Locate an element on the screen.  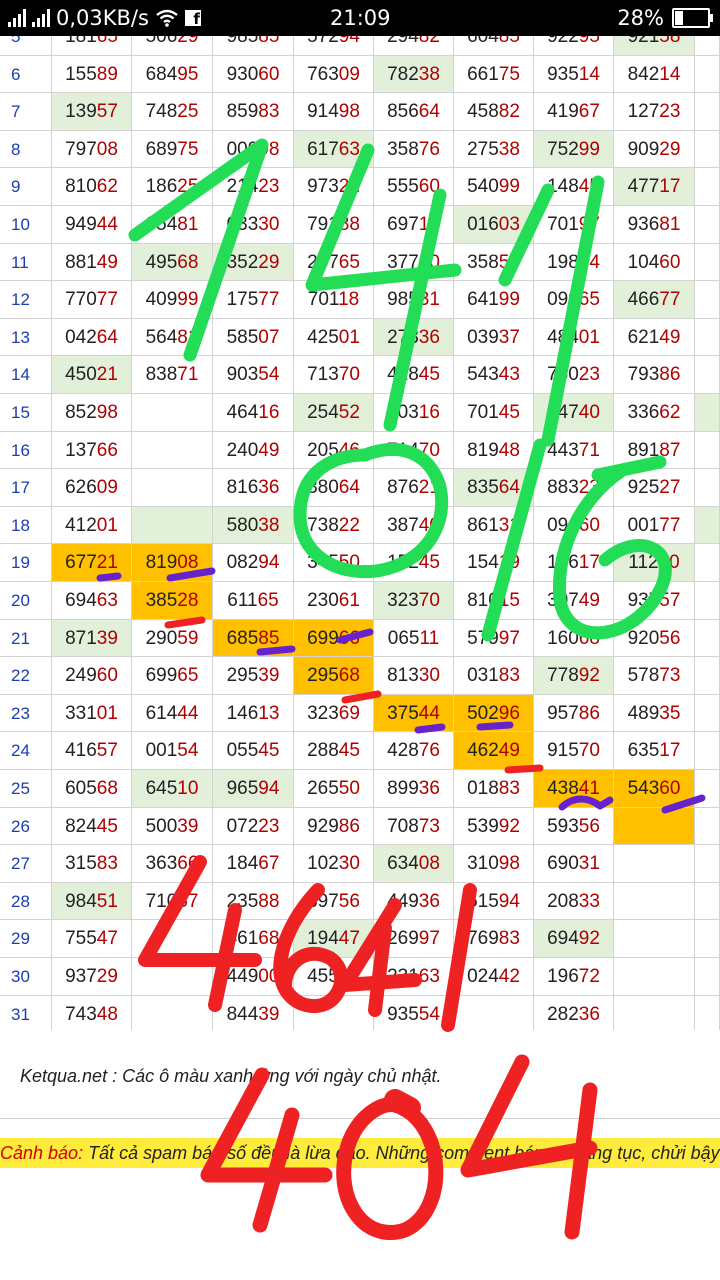
result-cell: 60485 is located at coordinates (494, 46).